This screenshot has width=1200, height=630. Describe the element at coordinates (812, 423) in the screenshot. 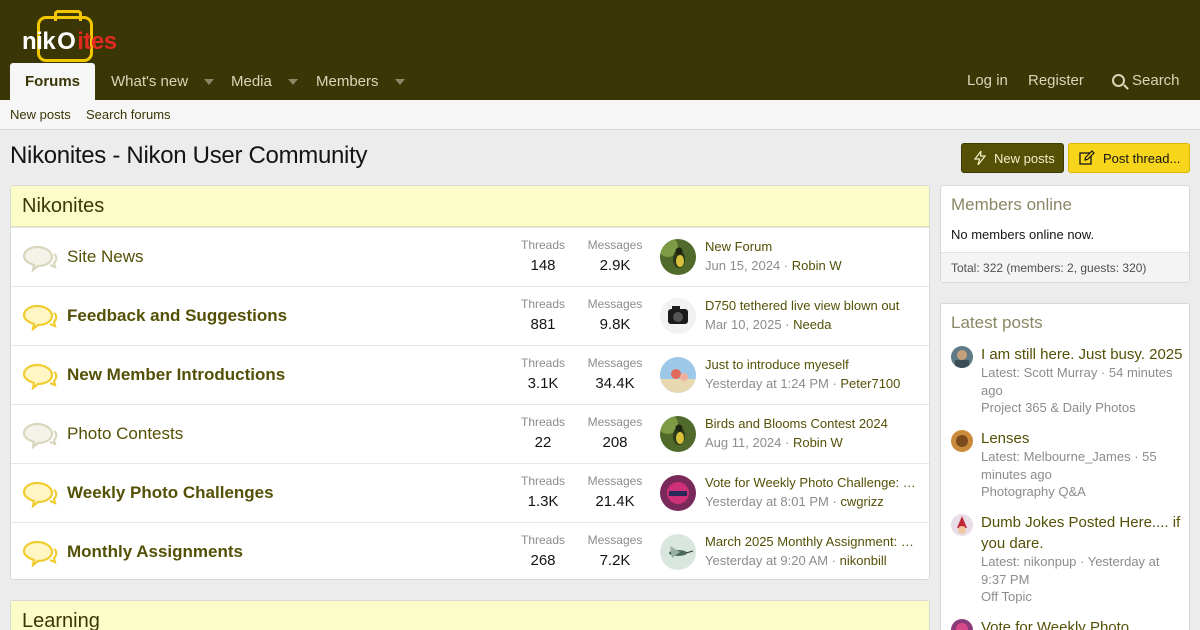

I see `last-post-title: Birds and Blooms Contest 2024` at that location.